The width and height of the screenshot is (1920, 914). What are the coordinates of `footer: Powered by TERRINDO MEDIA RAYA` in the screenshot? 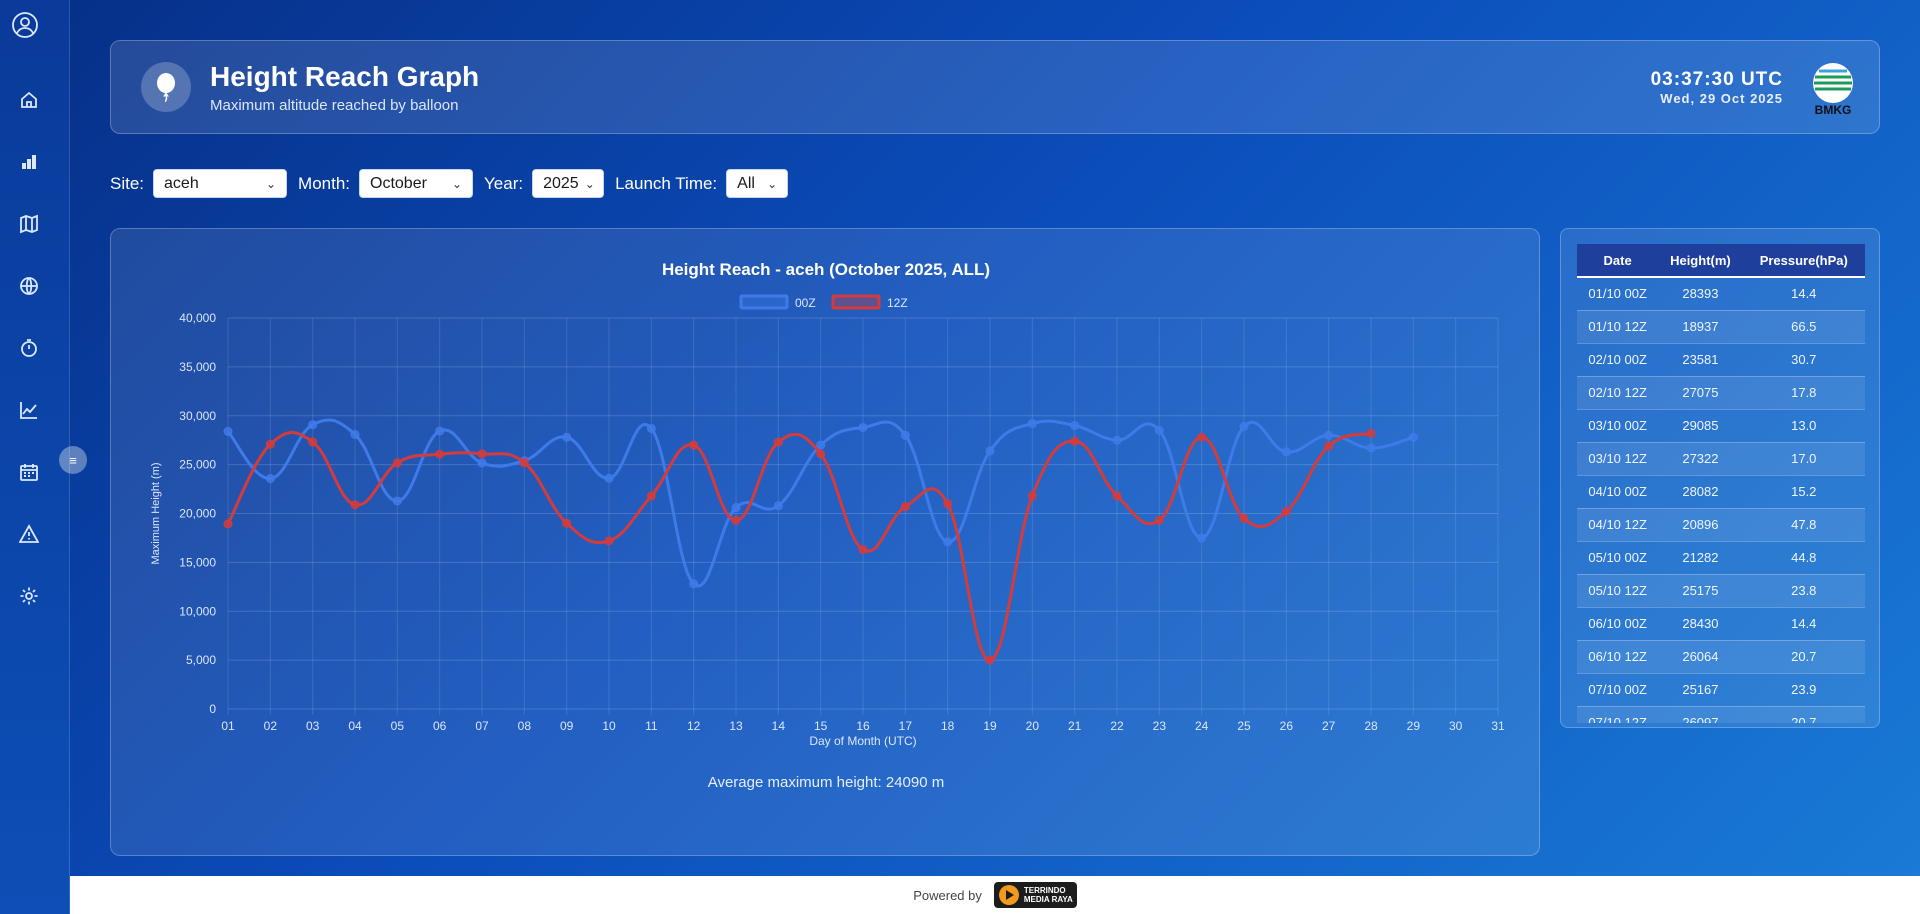 It's located at (995, 895).